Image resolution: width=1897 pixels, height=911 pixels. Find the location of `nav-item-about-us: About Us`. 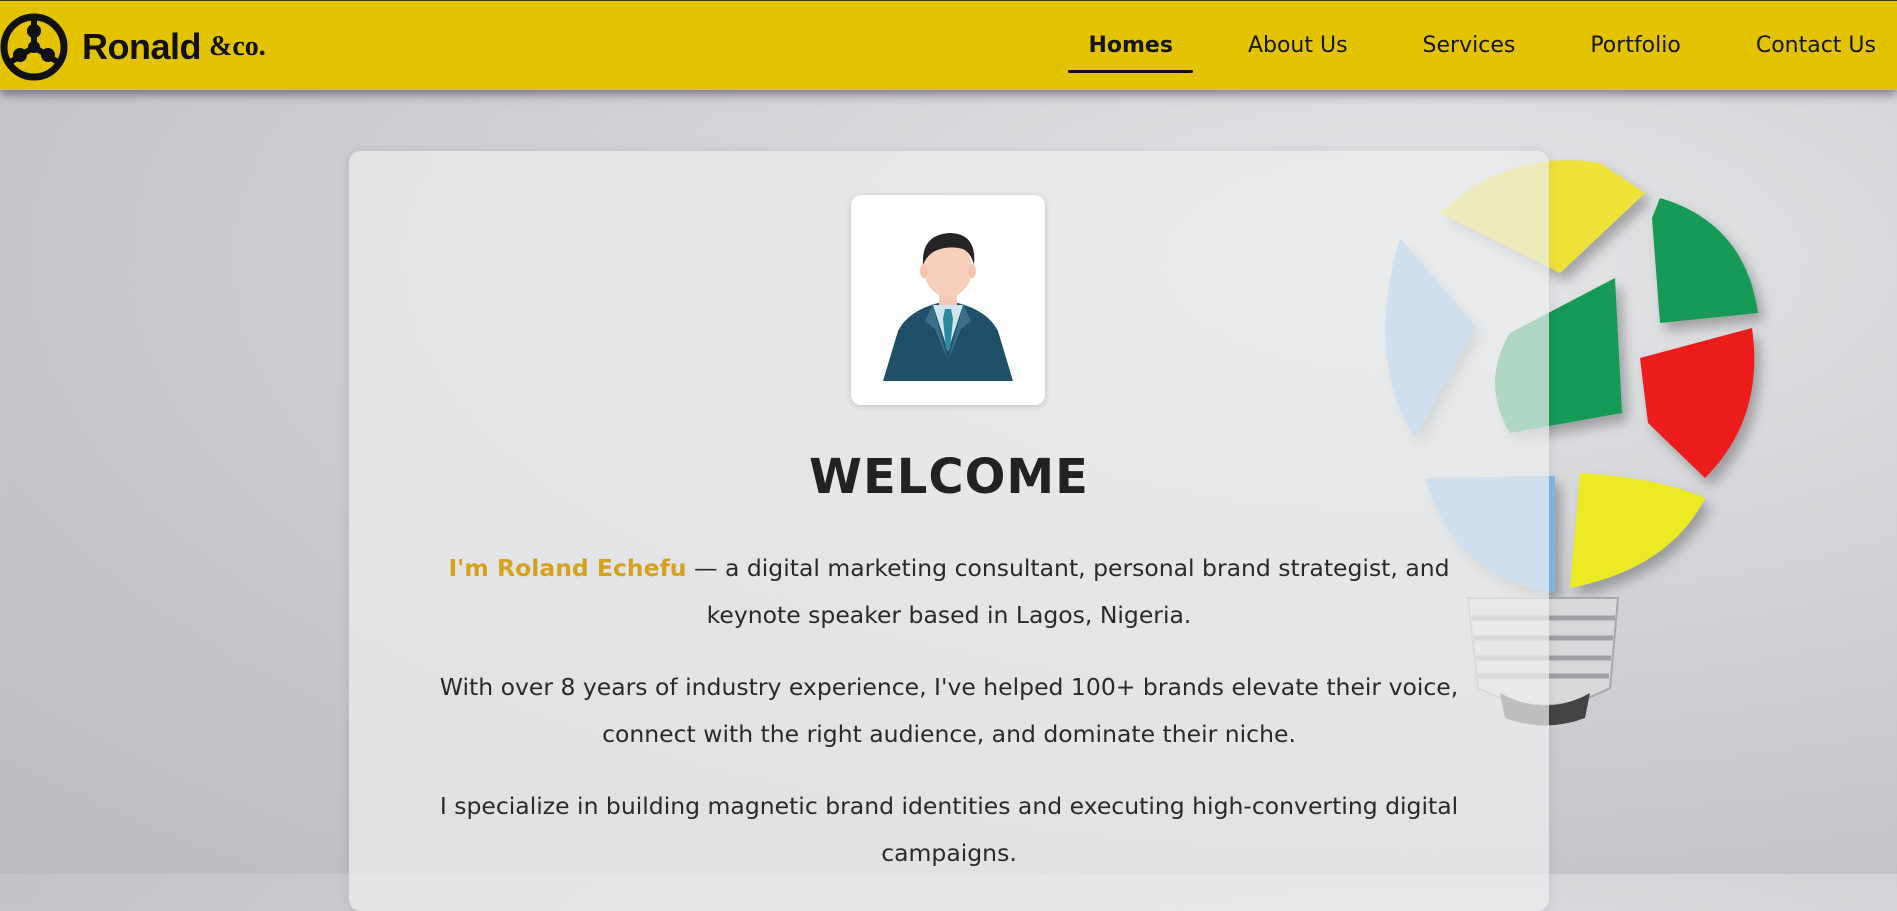

nav-item-about-us: About Us is located at coordinates (1298, 46).